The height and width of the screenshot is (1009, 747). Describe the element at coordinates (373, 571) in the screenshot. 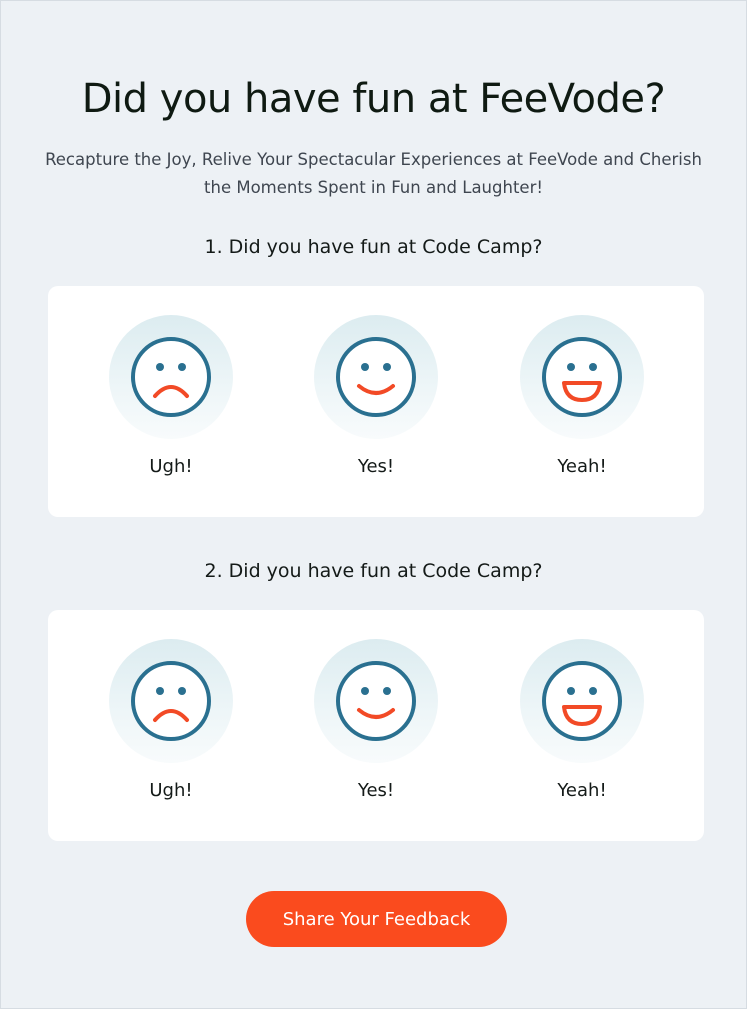

I see `question-2-text: 2. Did you have fun at Code Camp?` at that location.